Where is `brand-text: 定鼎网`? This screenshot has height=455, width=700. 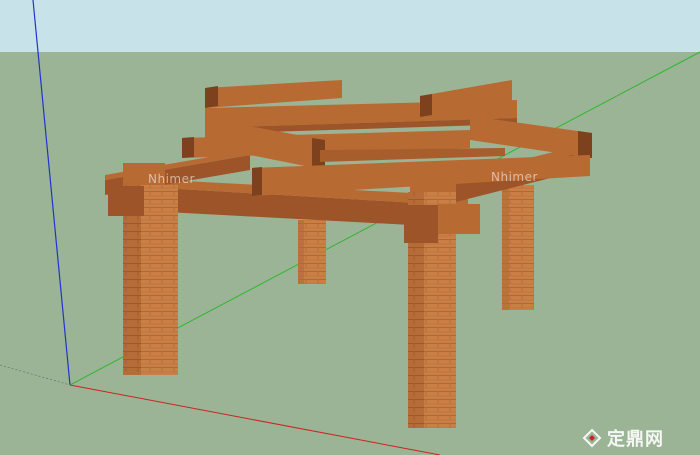 brand-text: 定鼎网 is located at coordinates (635, 439).